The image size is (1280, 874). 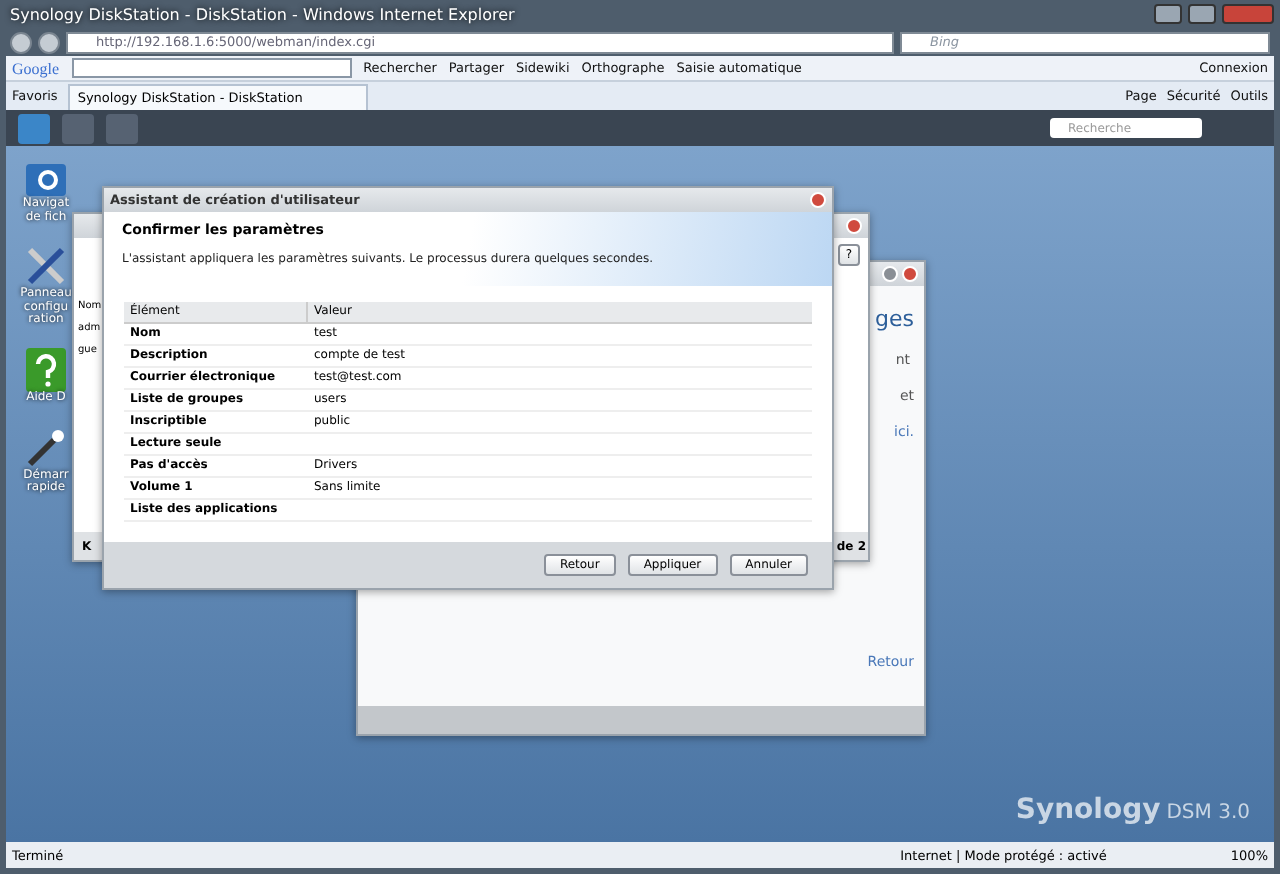 What do you see at coordinates (49, 42) in the screenshot?
I see `forward-button` at bounding box center [49, 42].